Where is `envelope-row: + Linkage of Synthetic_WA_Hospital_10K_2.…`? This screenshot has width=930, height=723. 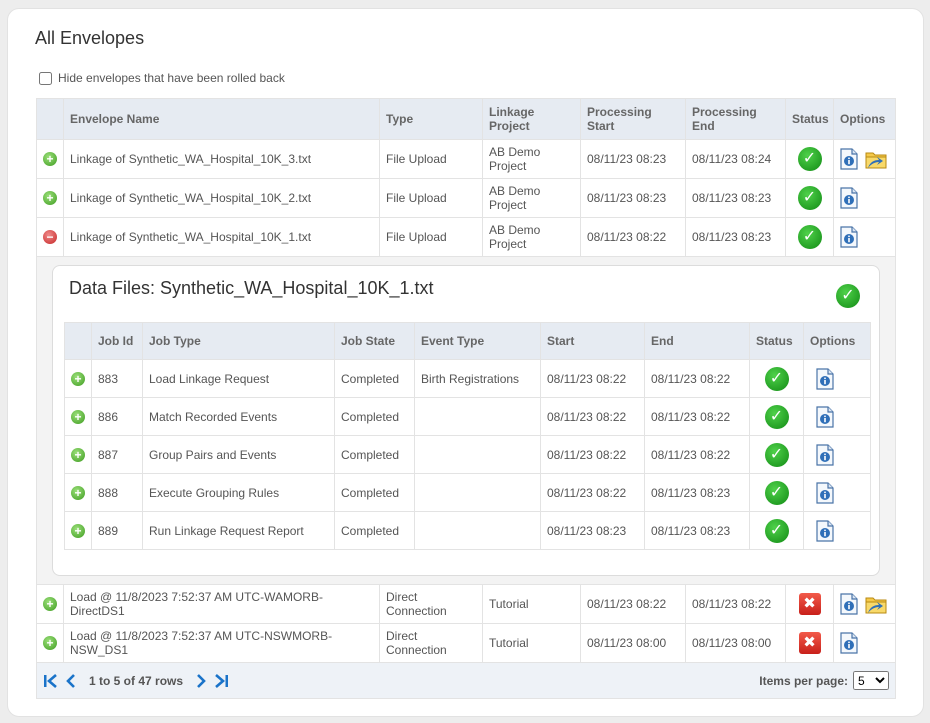
envelope-row: + Linkage of Synthetic_WA_Hospital_10K_2.… is located at coordinates (466, 198).